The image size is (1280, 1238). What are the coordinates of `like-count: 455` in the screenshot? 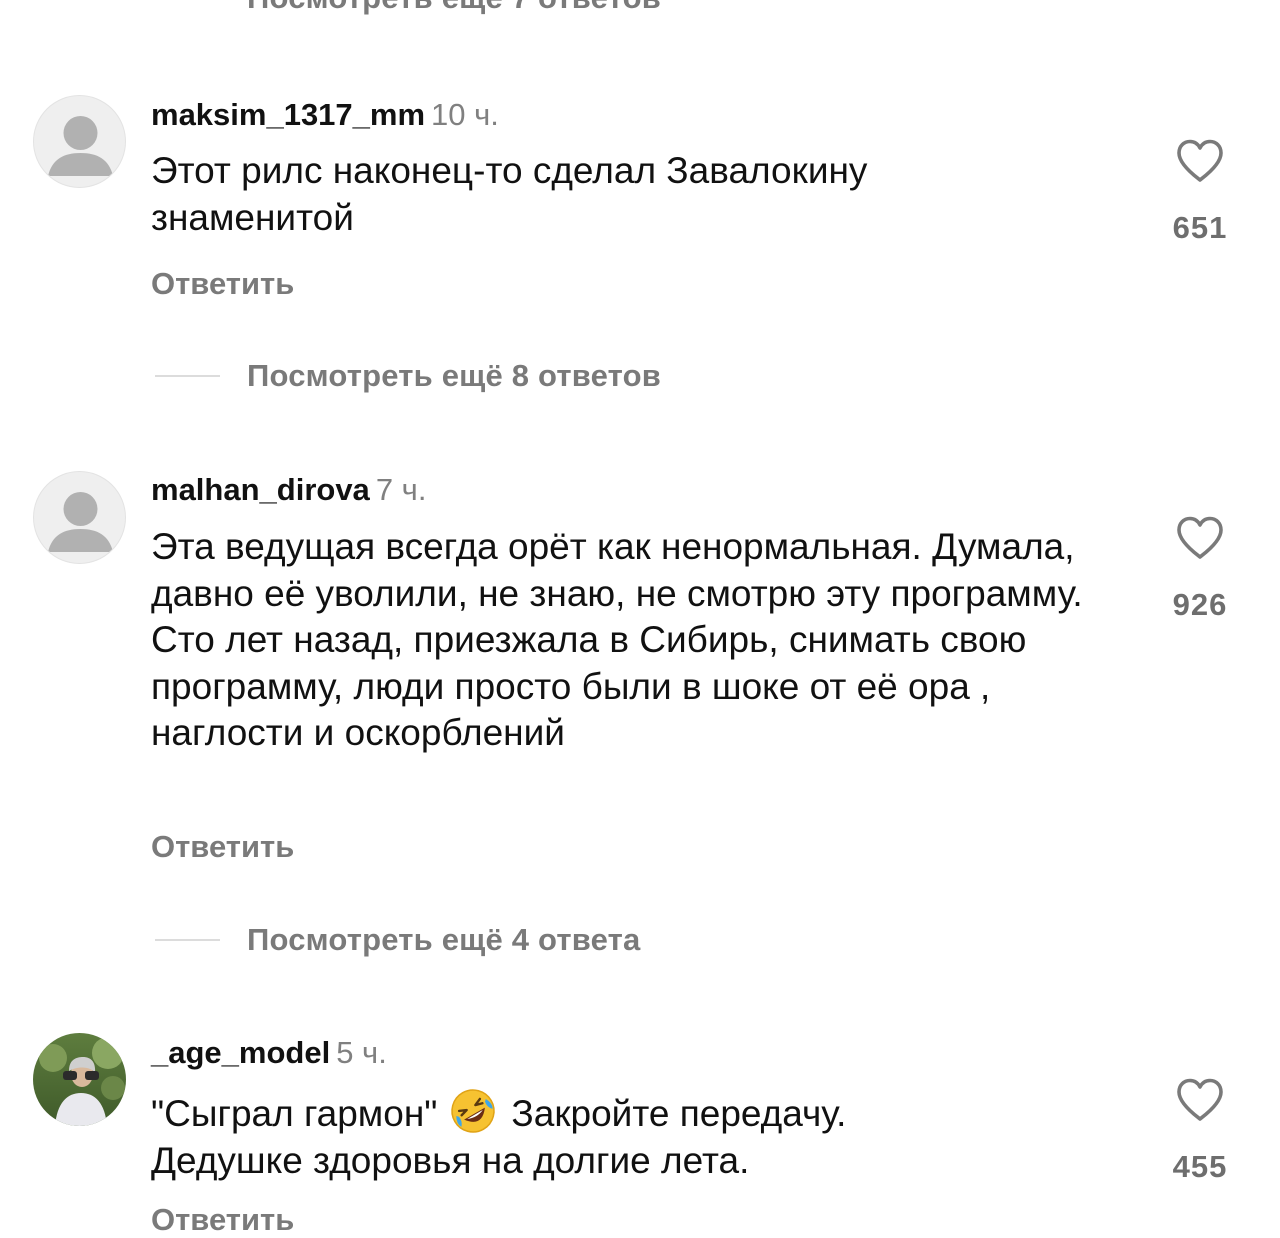 It's located at (1200, 1166).